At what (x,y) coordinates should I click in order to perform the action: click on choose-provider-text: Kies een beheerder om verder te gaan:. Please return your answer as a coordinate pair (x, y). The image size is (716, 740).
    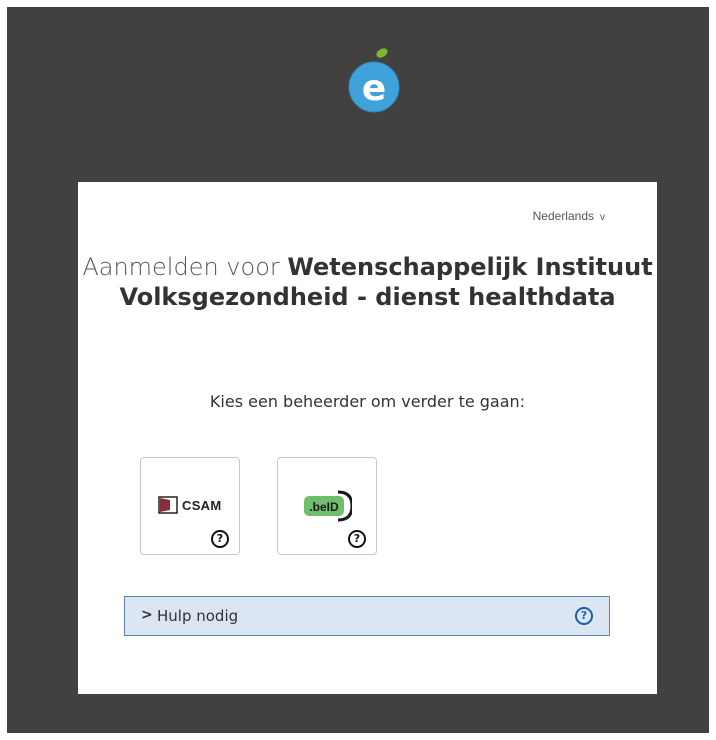
    Looking at the image, I should click on (367, 401).